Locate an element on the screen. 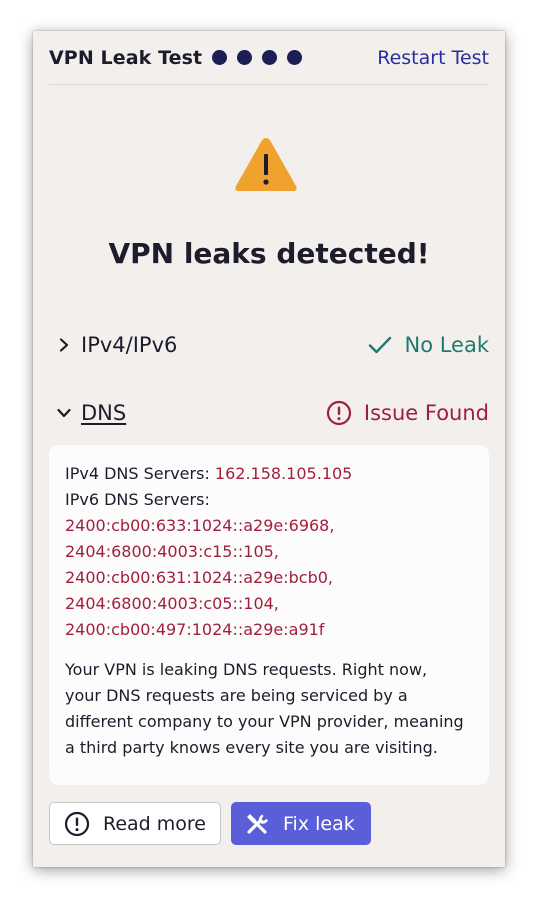 The width and height of the screenshot is (538, 900). ipv6-dns-value: 2404:6800:4003:c05::104, is located at coordinates (172, 603).